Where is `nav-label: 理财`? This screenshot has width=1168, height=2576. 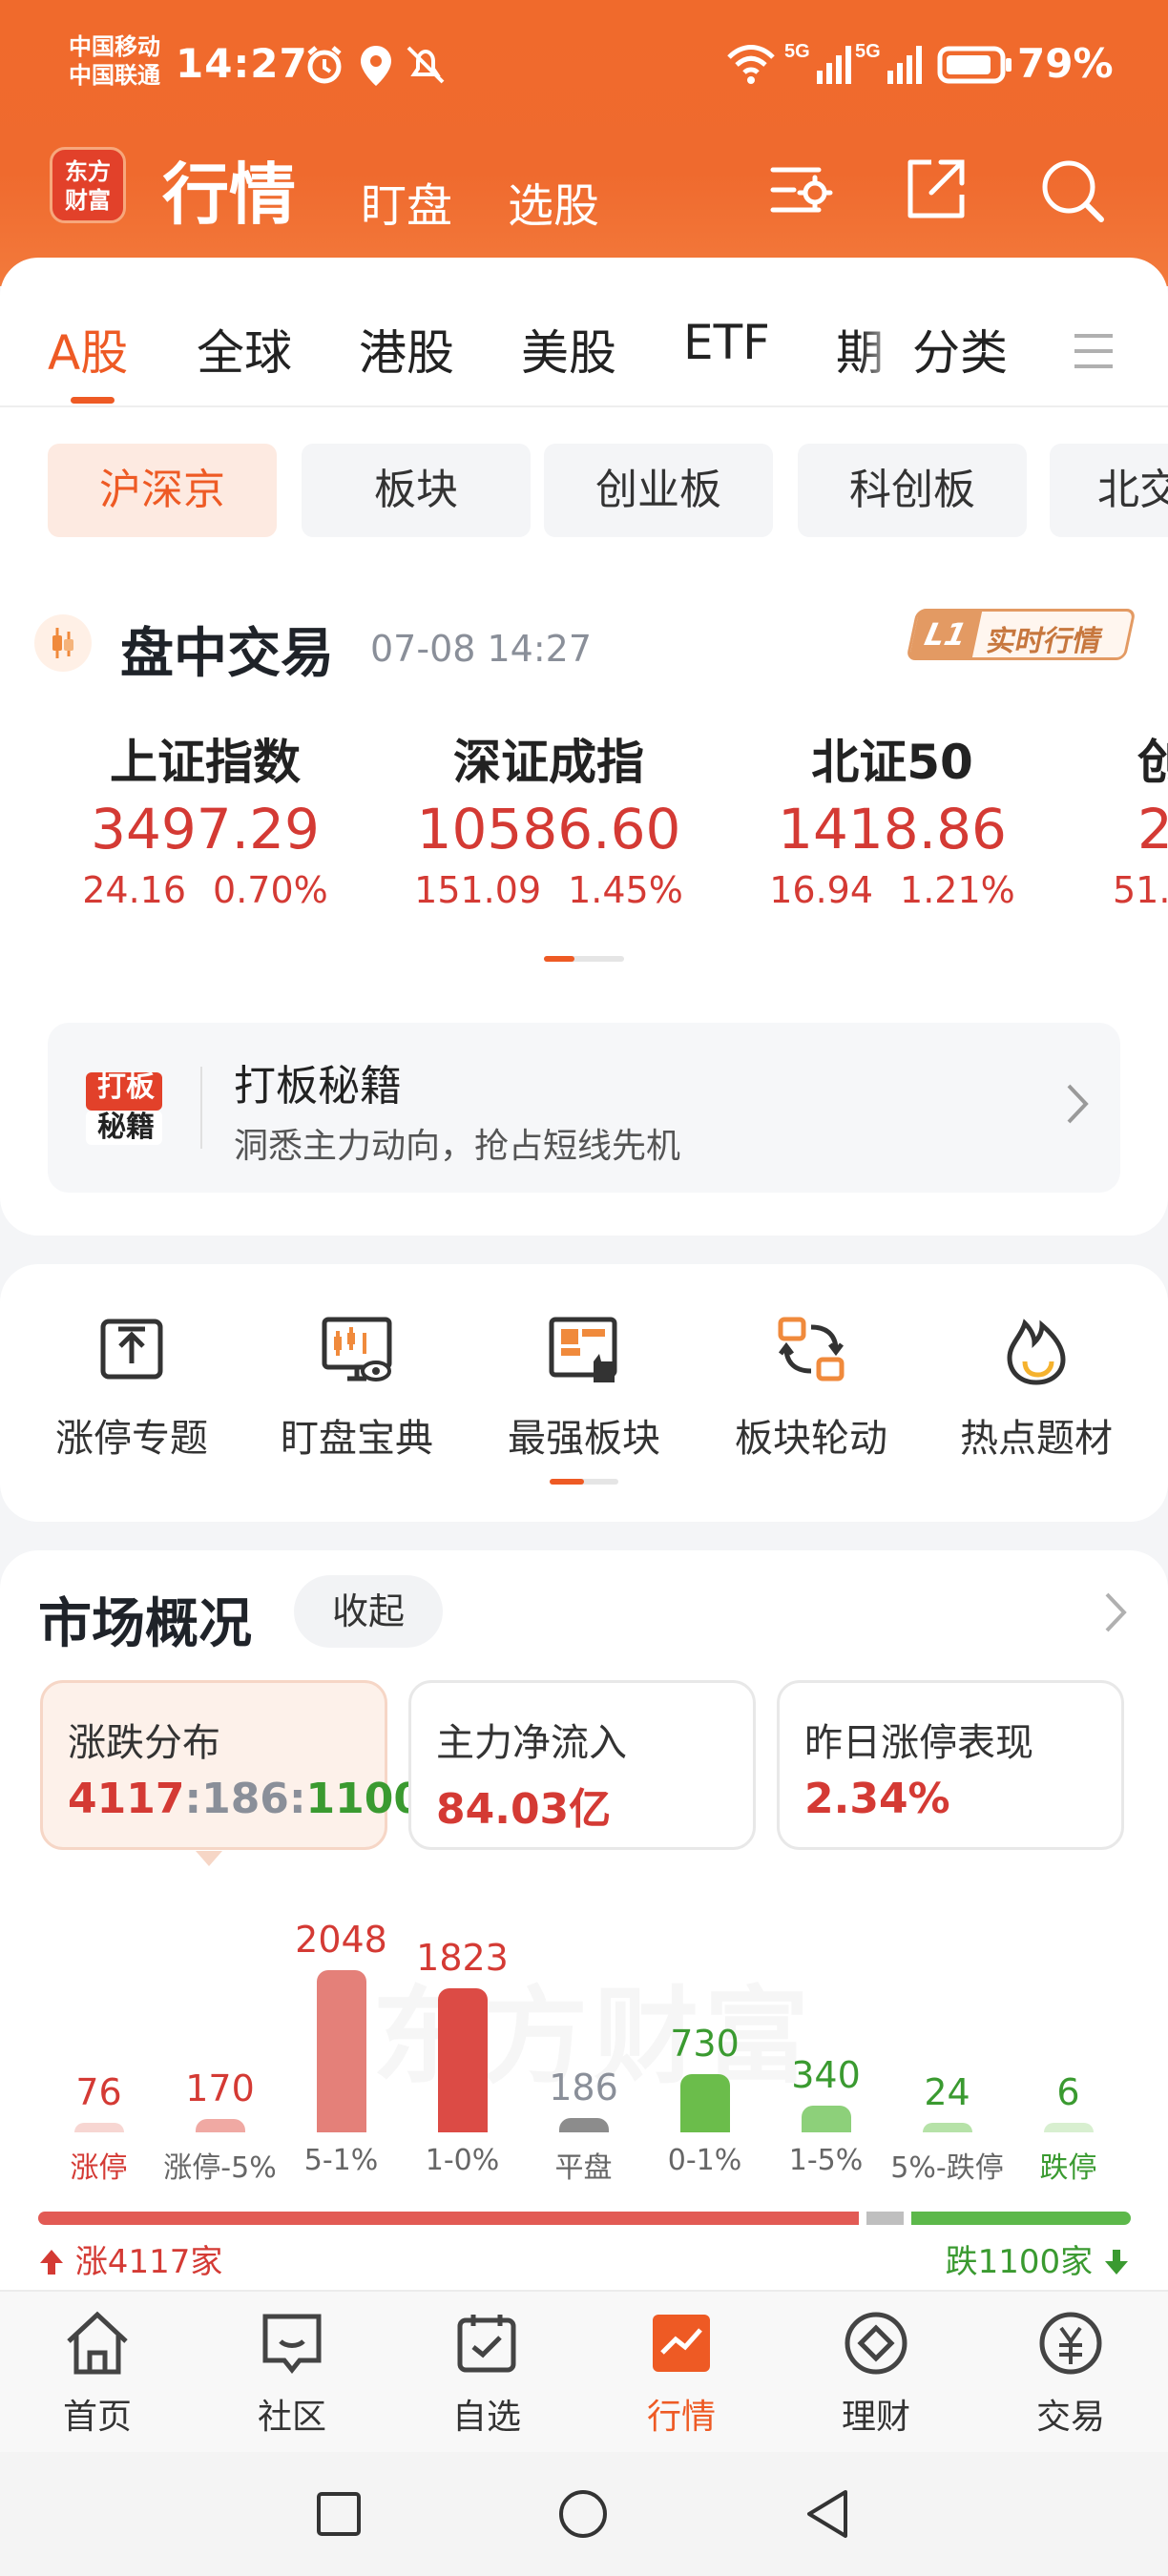 nav-label: 理财 is located at coordinates (875, 2417).